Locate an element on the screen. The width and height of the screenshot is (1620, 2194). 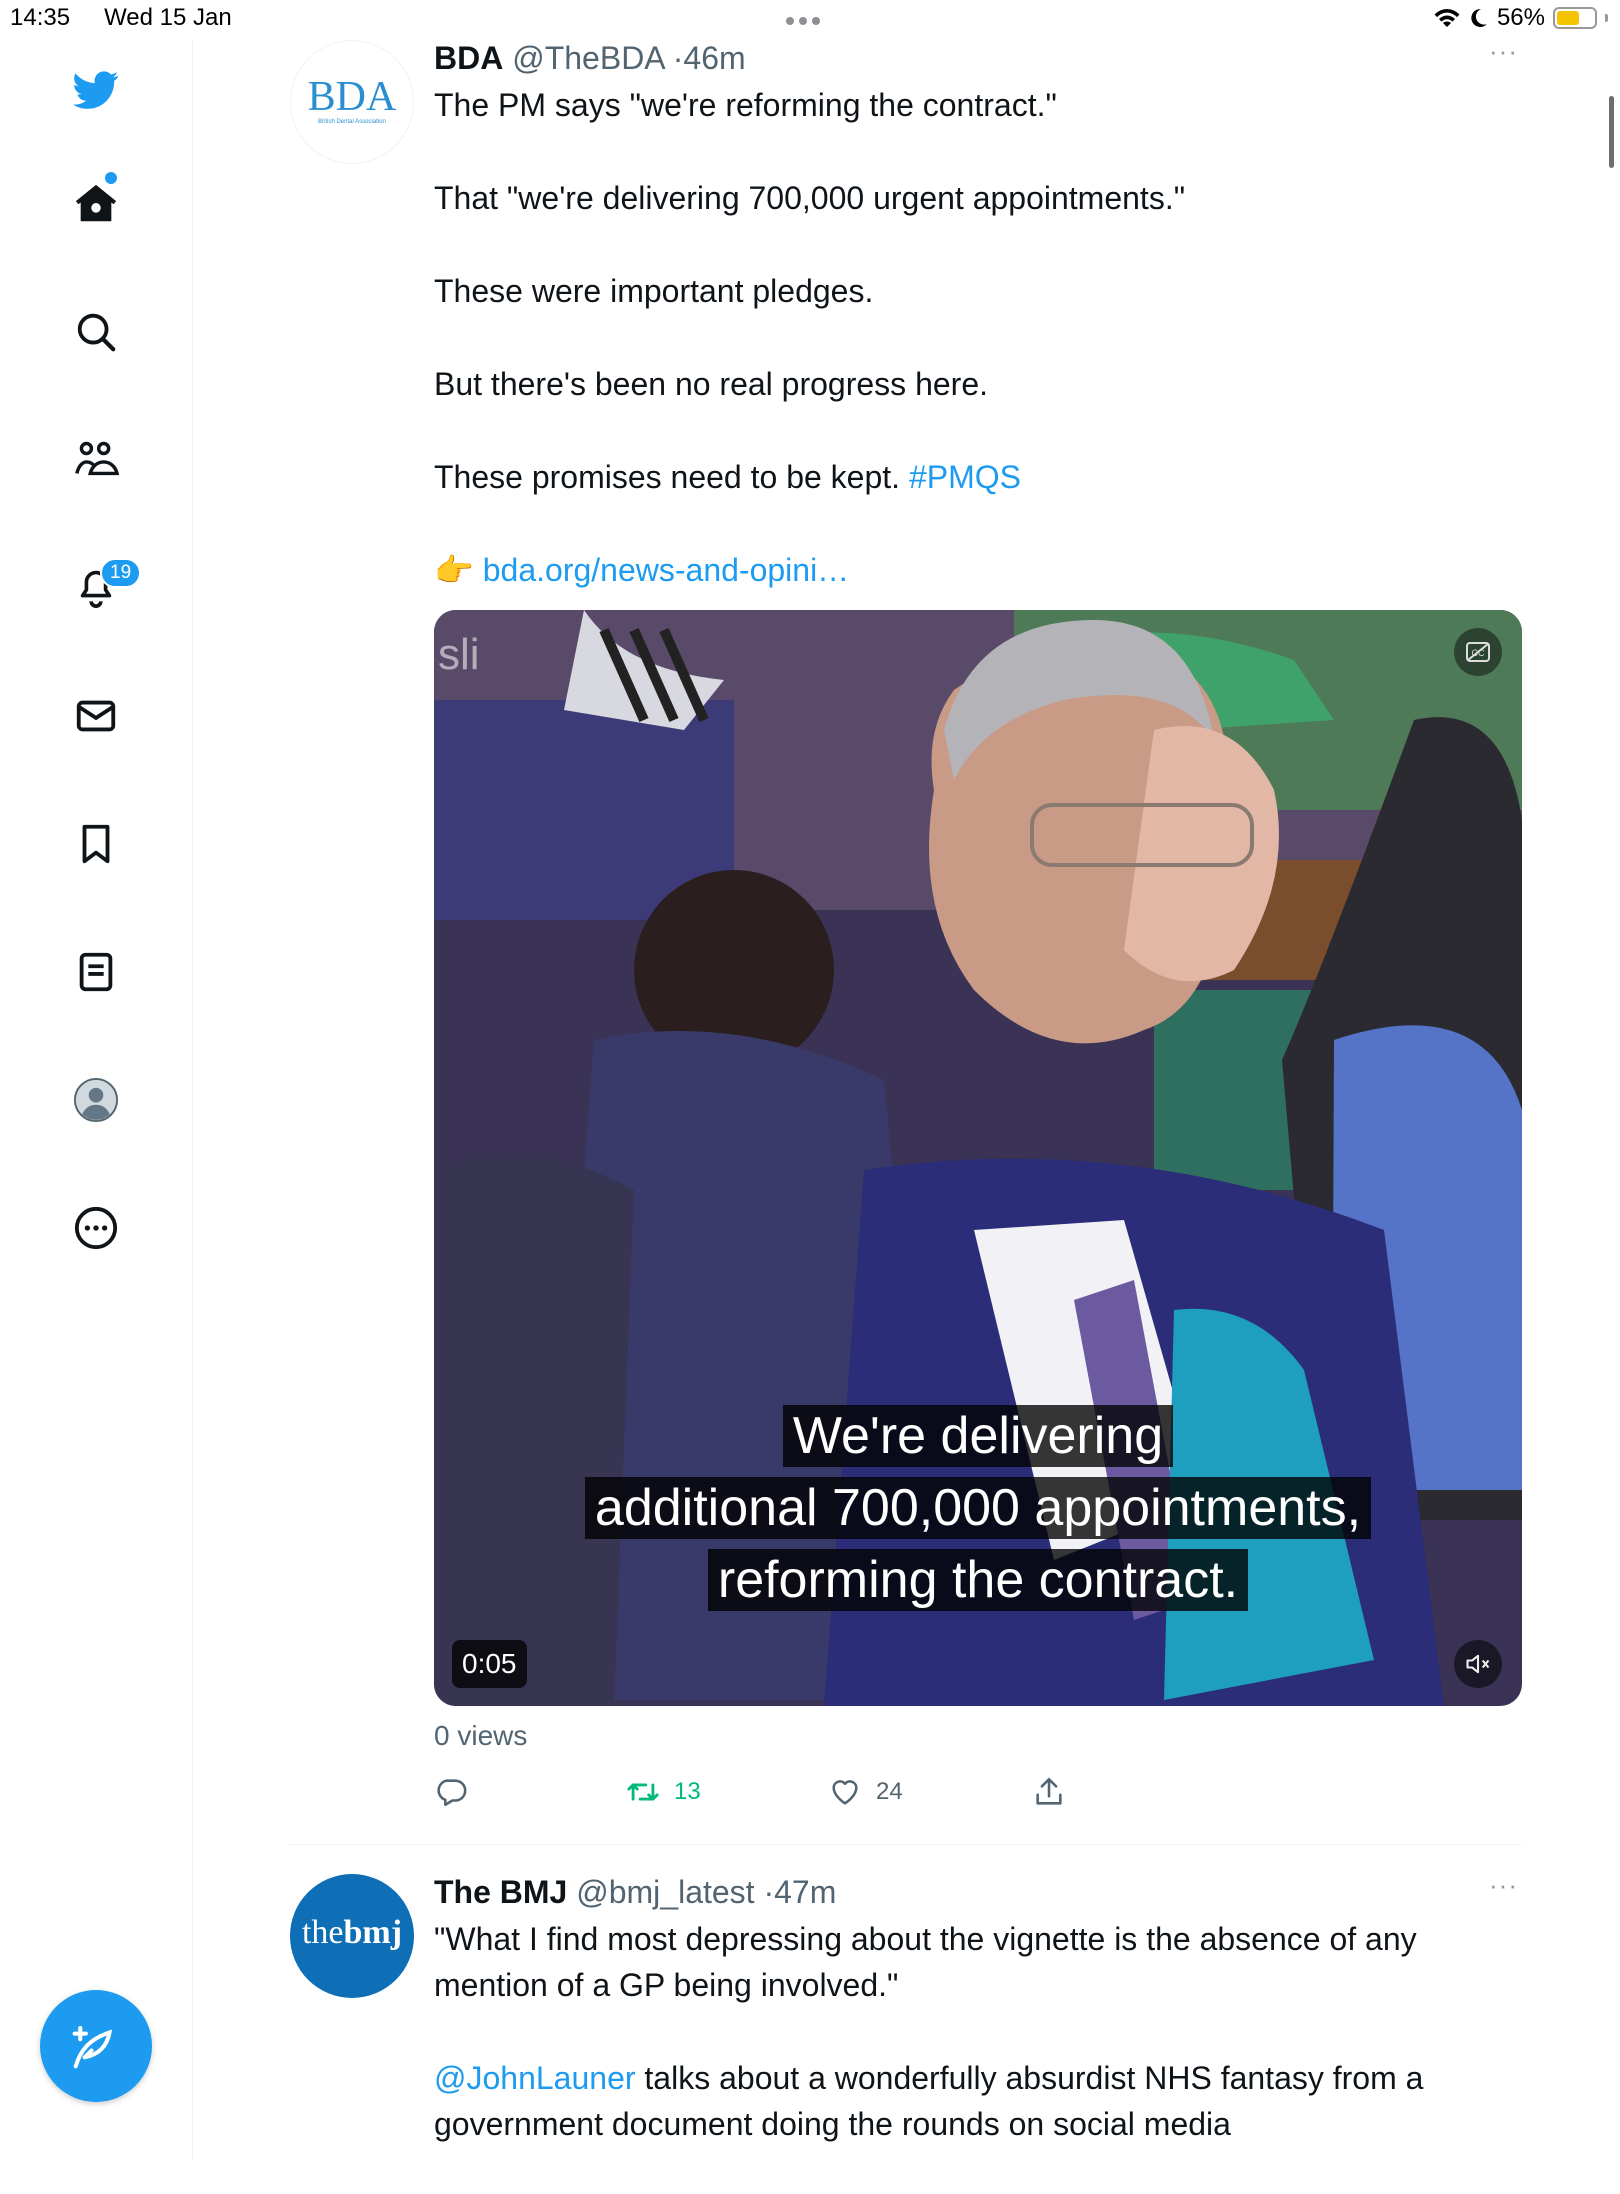
communities-icon is located at coordinates (96, 460).